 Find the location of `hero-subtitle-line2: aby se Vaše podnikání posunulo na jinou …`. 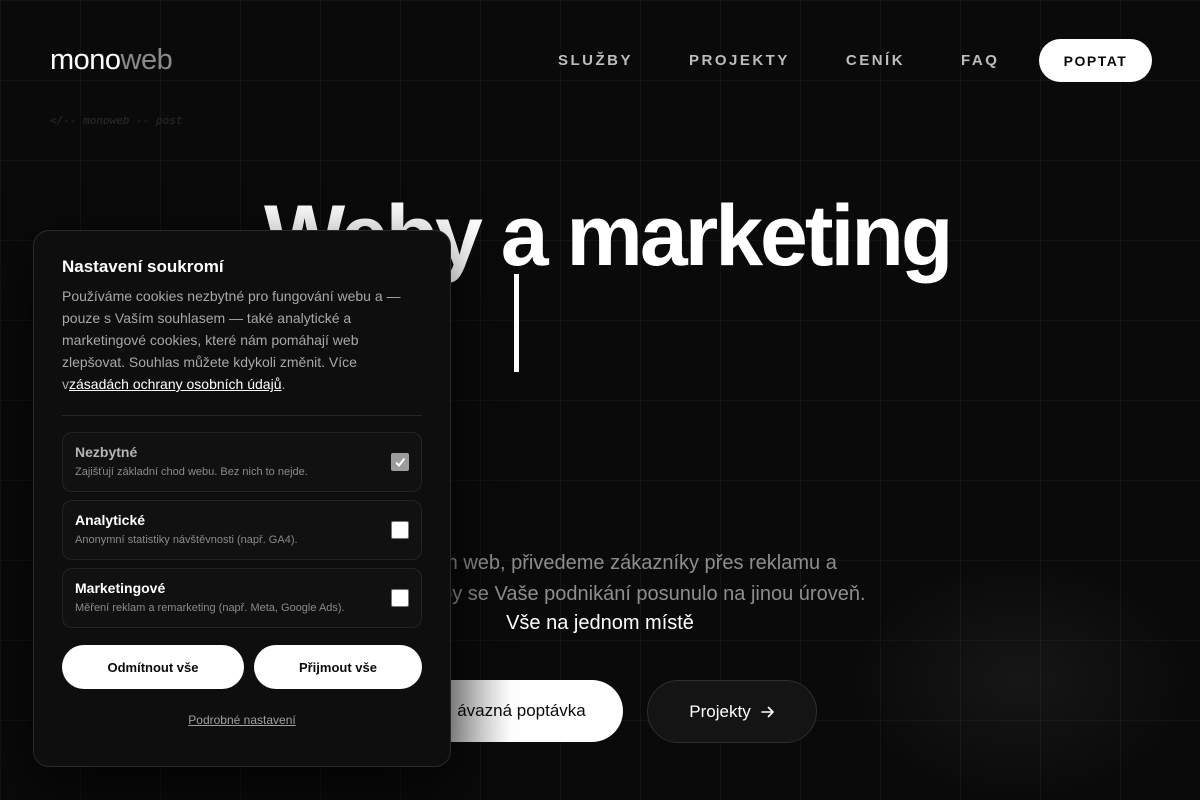

hero-subtitle-line2: aby se Vaše podnikání posunulo na jinou … is located at coordinates (648, 594).